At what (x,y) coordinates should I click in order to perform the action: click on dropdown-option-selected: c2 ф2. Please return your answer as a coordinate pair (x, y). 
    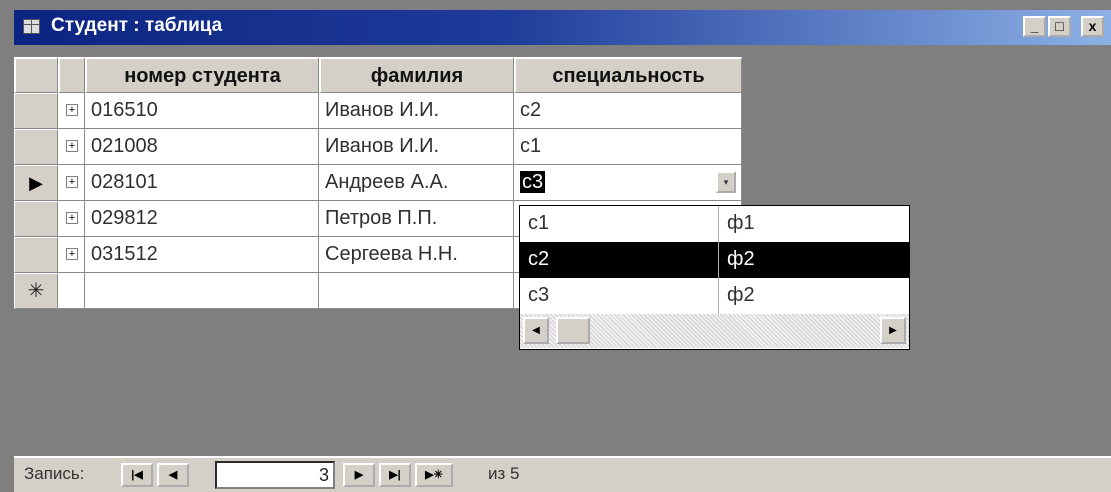
    Looking at the image, I should click on (714, 260).